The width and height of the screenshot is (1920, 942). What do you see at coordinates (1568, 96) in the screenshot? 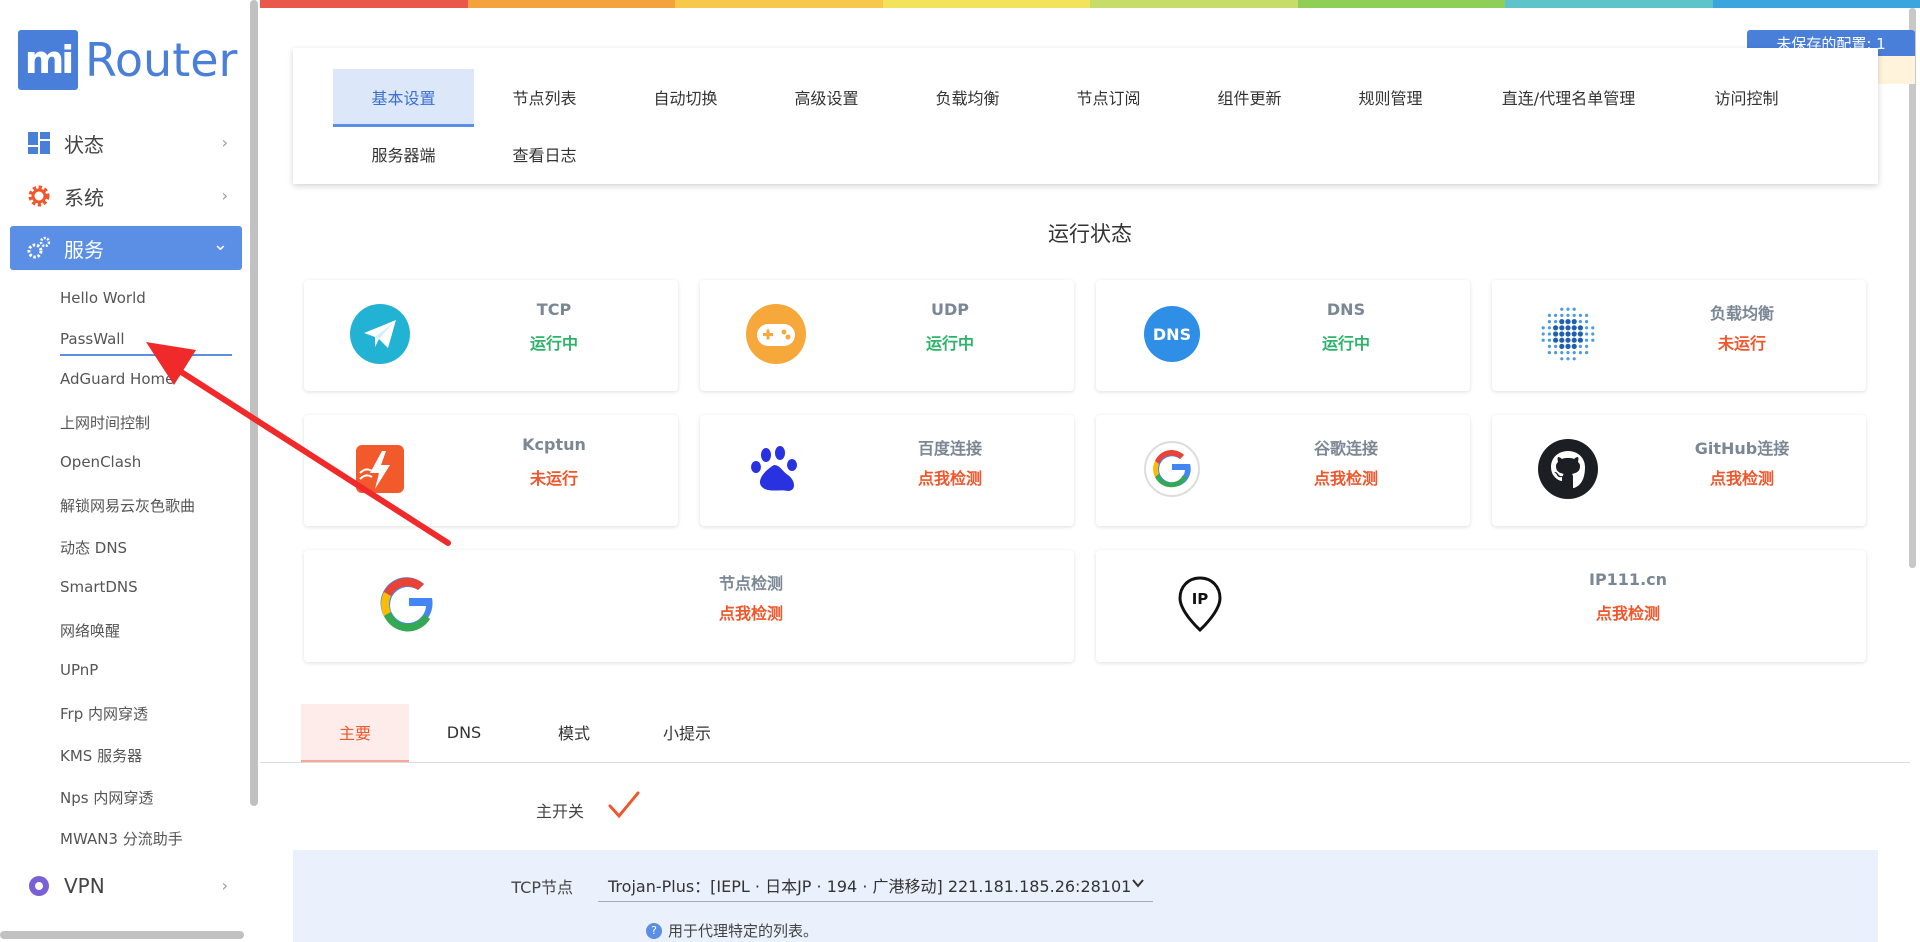
I see `tab-direct-proxy-list: 直连/代理名单管理` at bounding box center [1568, 96].